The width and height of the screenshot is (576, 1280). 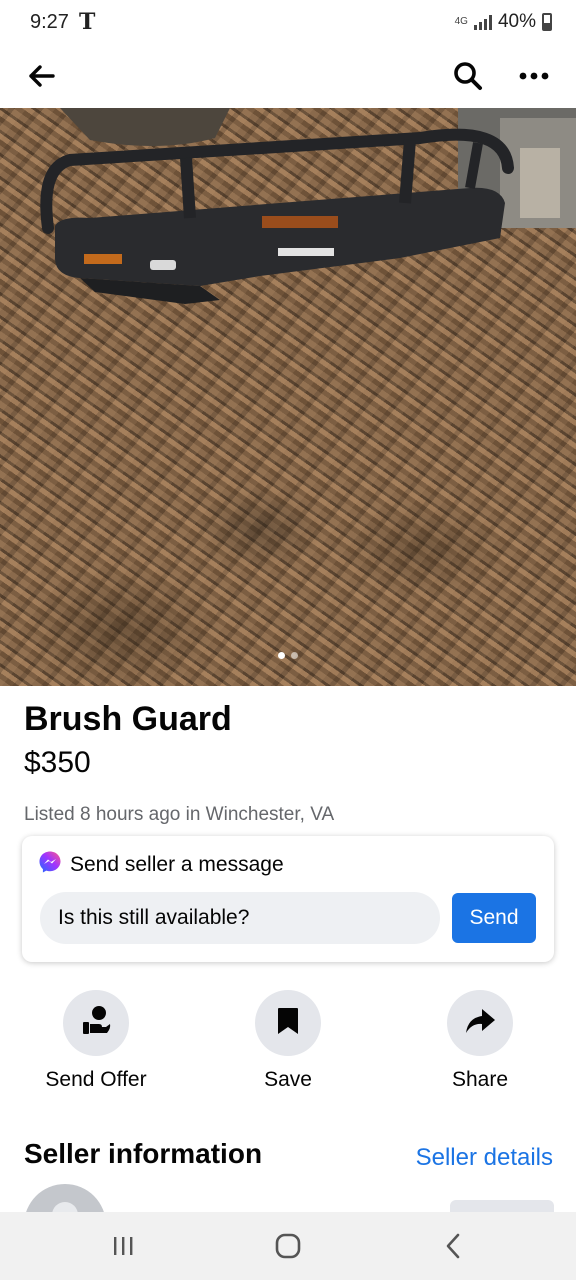 What do you see at coordinates (547, 22) in the screenshot?
I see `battery-icon` at bounding box center [547, 22].